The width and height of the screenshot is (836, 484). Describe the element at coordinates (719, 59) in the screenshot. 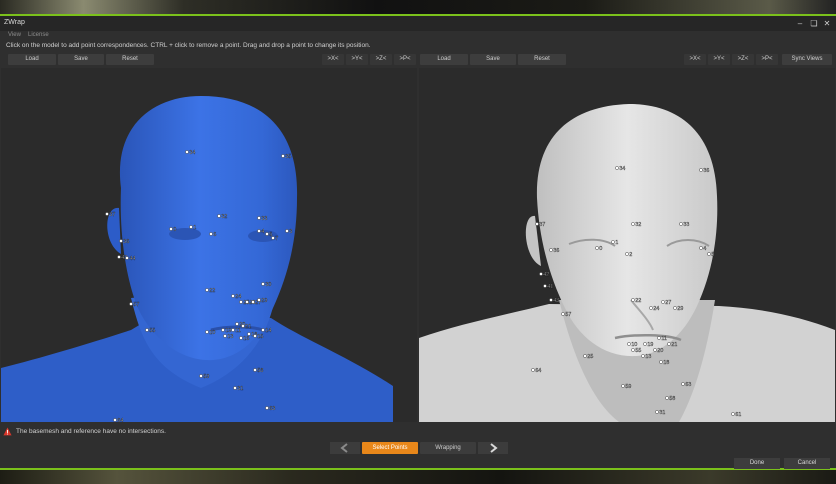

I see `reference-y-axis-button: >Y<` at that location.